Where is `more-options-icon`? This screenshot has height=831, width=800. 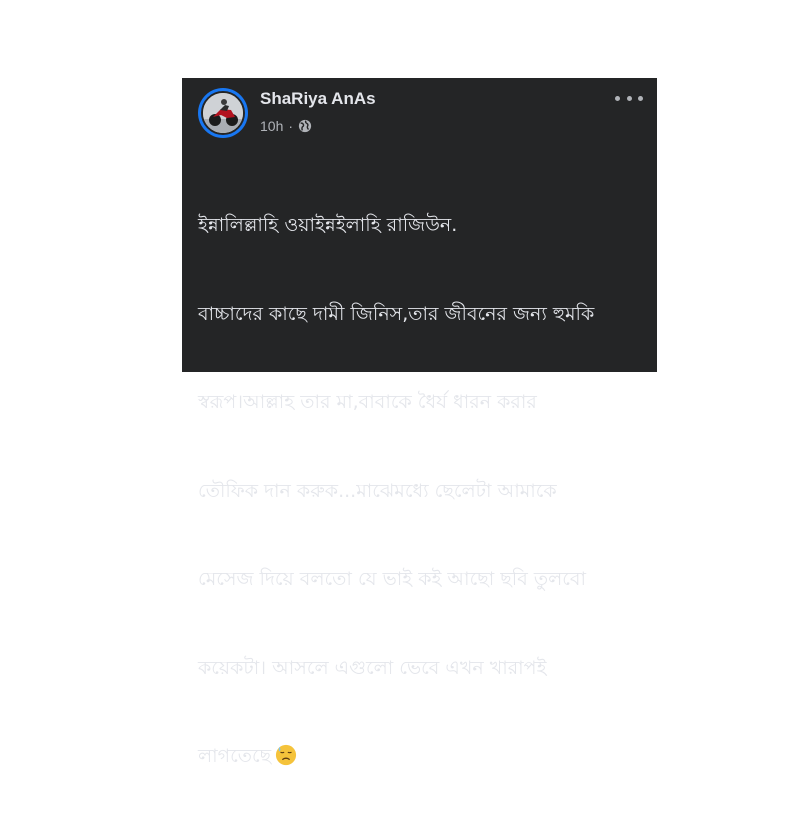
more-options-icon is located at coordinates (629, 98).